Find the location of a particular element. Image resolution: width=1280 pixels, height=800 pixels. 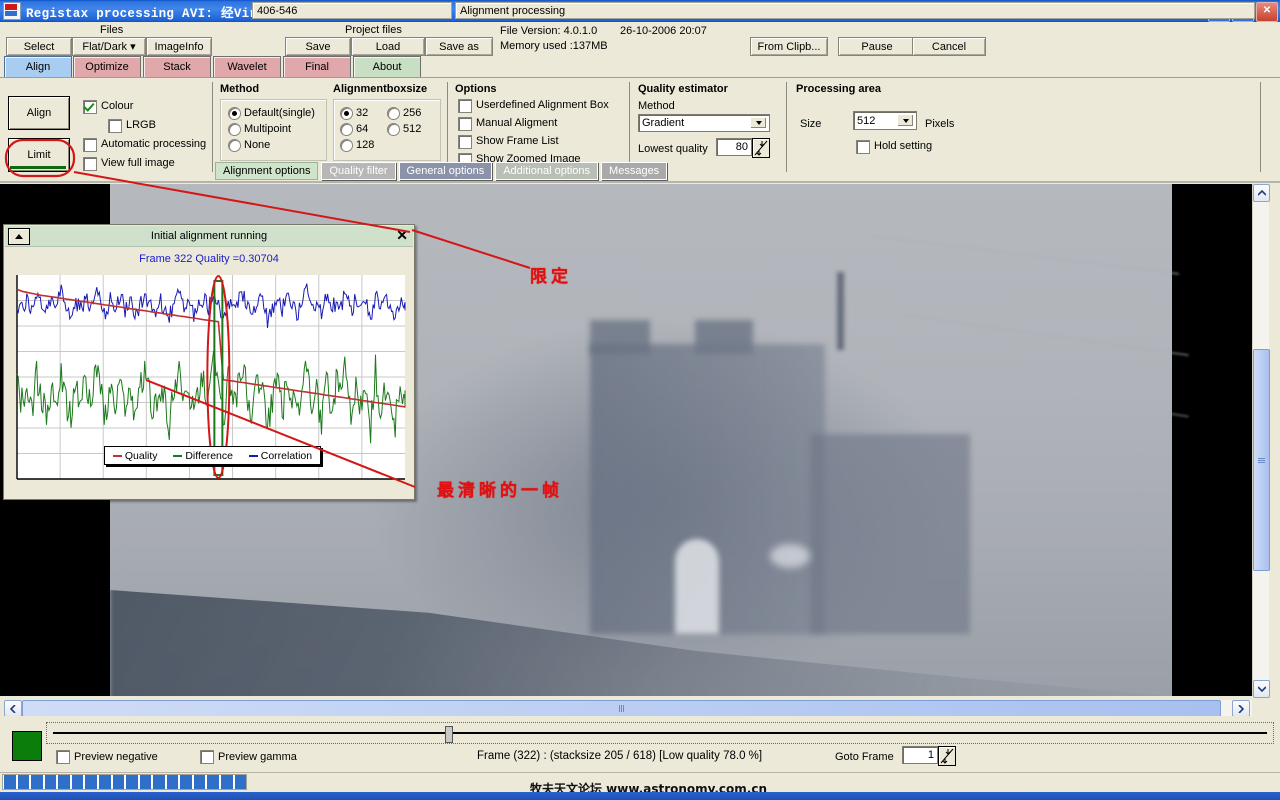

lowest-quality-input: 80 is located at coordinates (734, 147).